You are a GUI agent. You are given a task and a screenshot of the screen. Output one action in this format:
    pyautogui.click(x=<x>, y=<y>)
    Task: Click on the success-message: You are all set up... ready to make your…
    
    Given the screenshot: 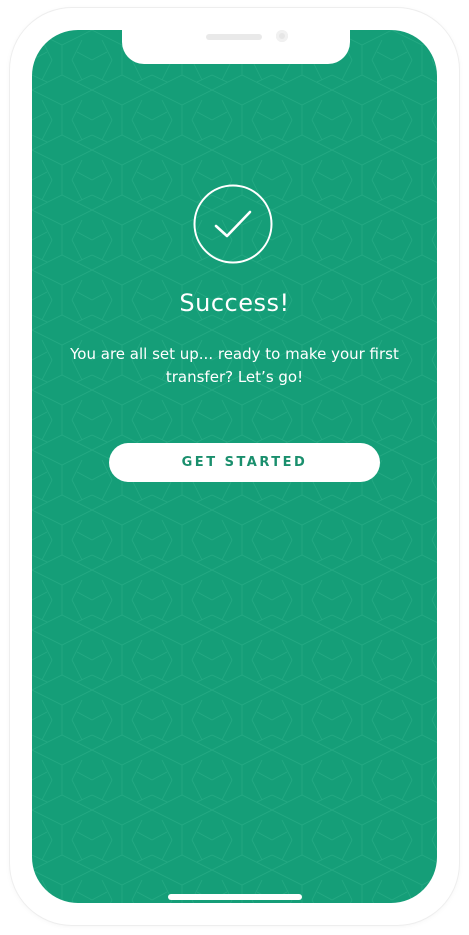 What is the action you would take?
    pyautogui.click(x=234, y=365)
    